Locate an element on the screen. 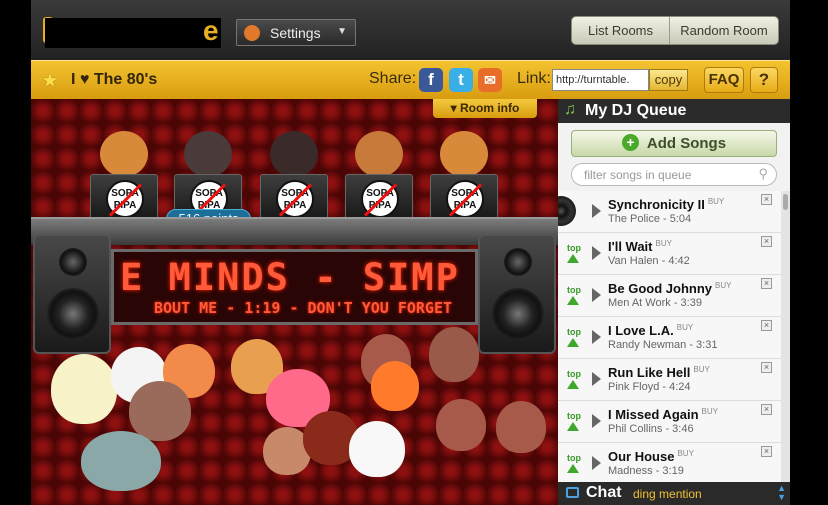 The height and width of the screenshot is (505, 828). right-speaker is located at coordinates (517, 294).